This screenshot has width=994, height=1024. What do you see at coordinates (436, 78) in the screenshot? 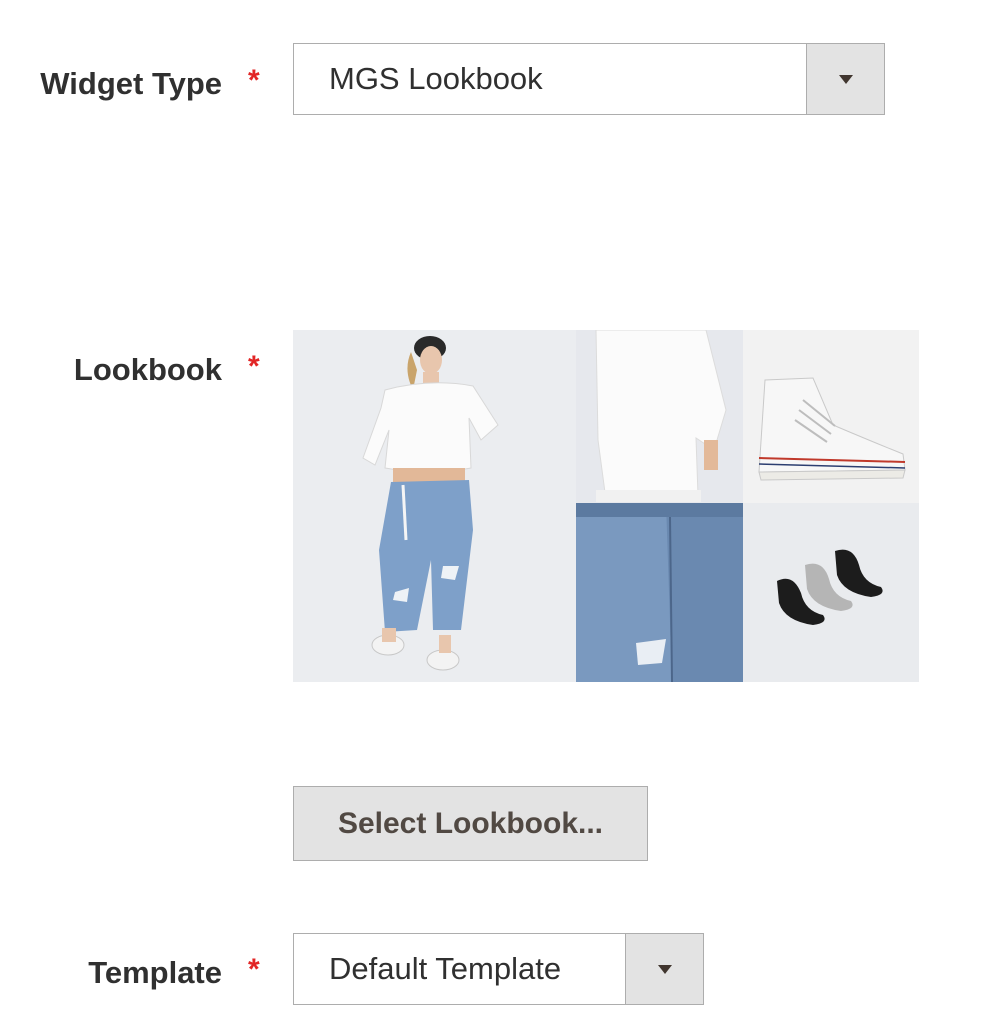
I see `widget-type-selected-value: MGS Lookbook` at bounding box center [436, 78].